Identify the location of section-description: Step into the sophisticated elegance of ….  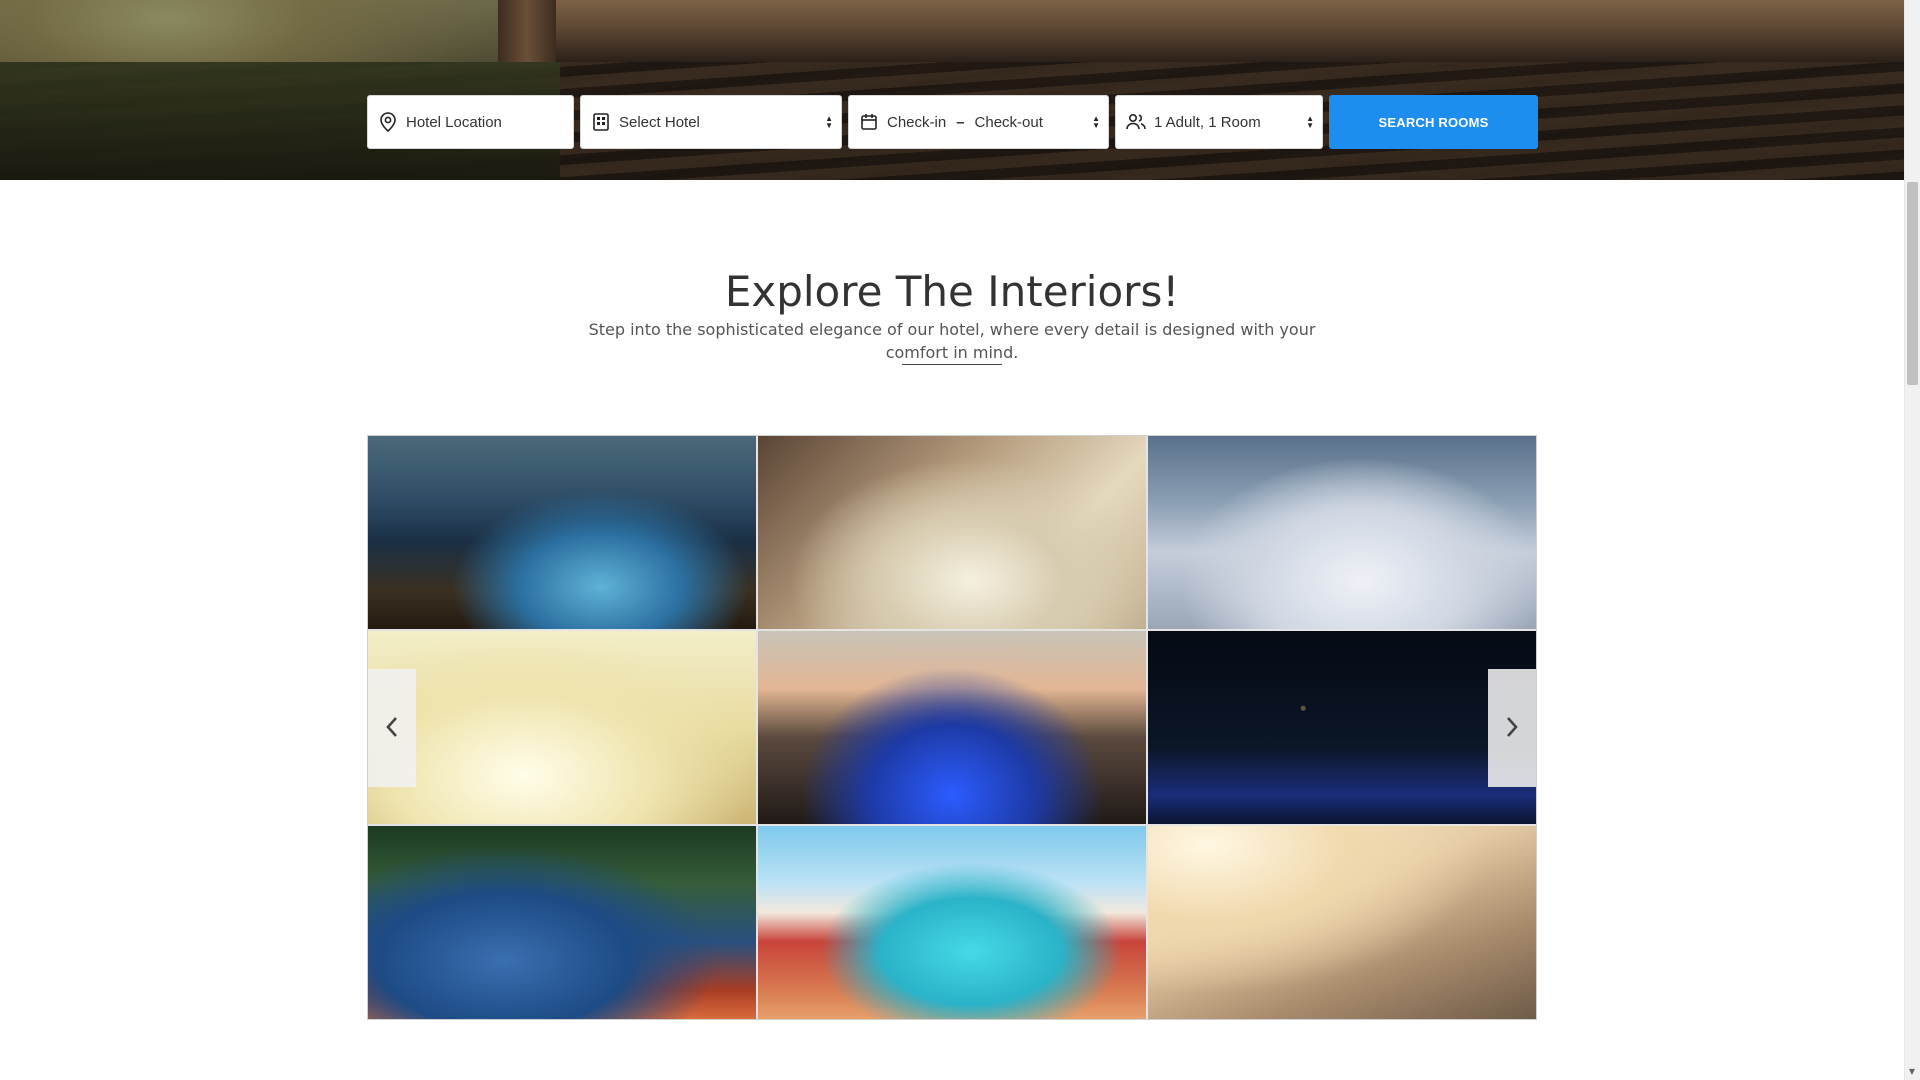
(952, 341).